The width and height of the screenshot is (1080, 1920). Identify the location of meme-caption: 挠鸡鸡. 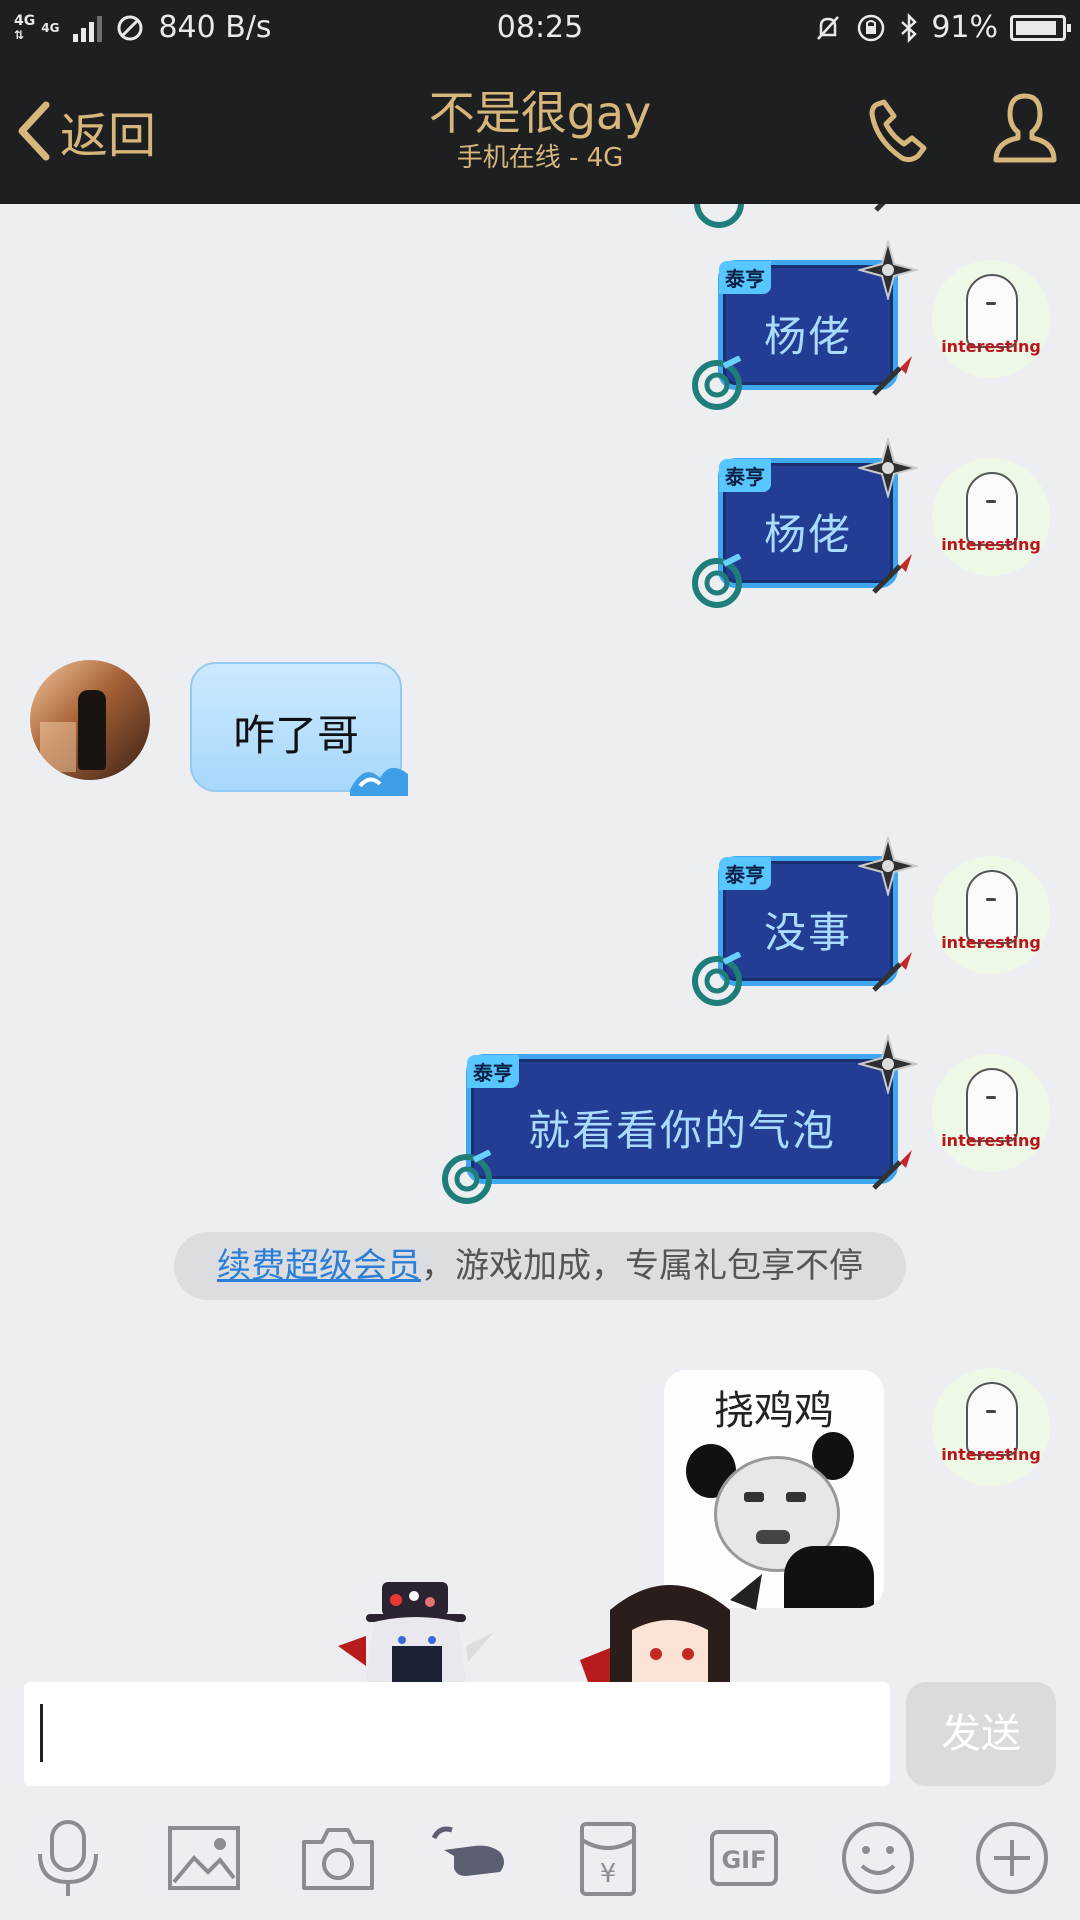
(774, 1411).